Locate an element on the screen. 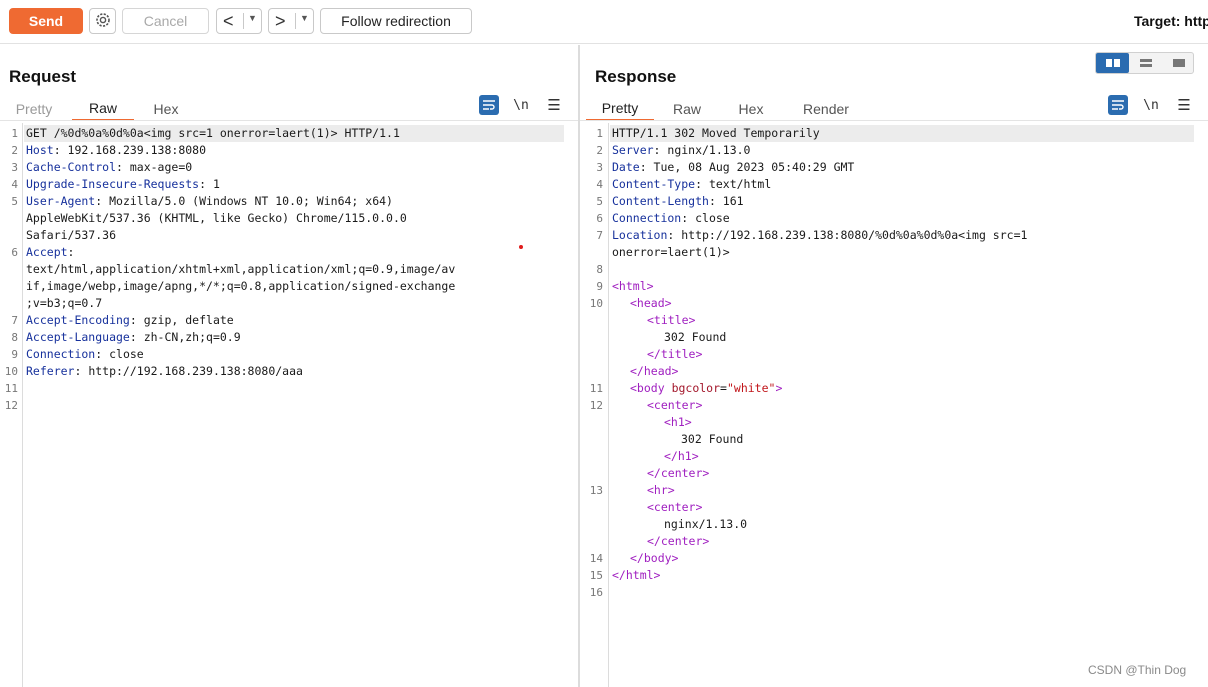  code-line: </h1> is located at coordinates (681, 456).